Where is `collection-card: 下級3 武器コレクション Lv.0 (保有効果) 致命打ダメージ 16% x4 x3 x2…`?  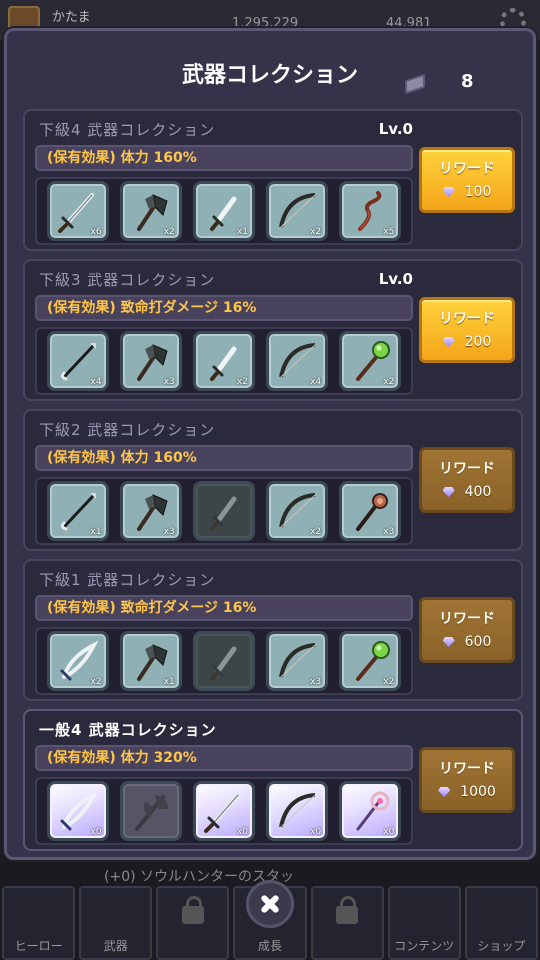 collection-card: 下級3 武器コレクション Lv.0 (保有効果) 致命打ダメージ 16% x4 x3 x2… is located at coordinates (273, 330).